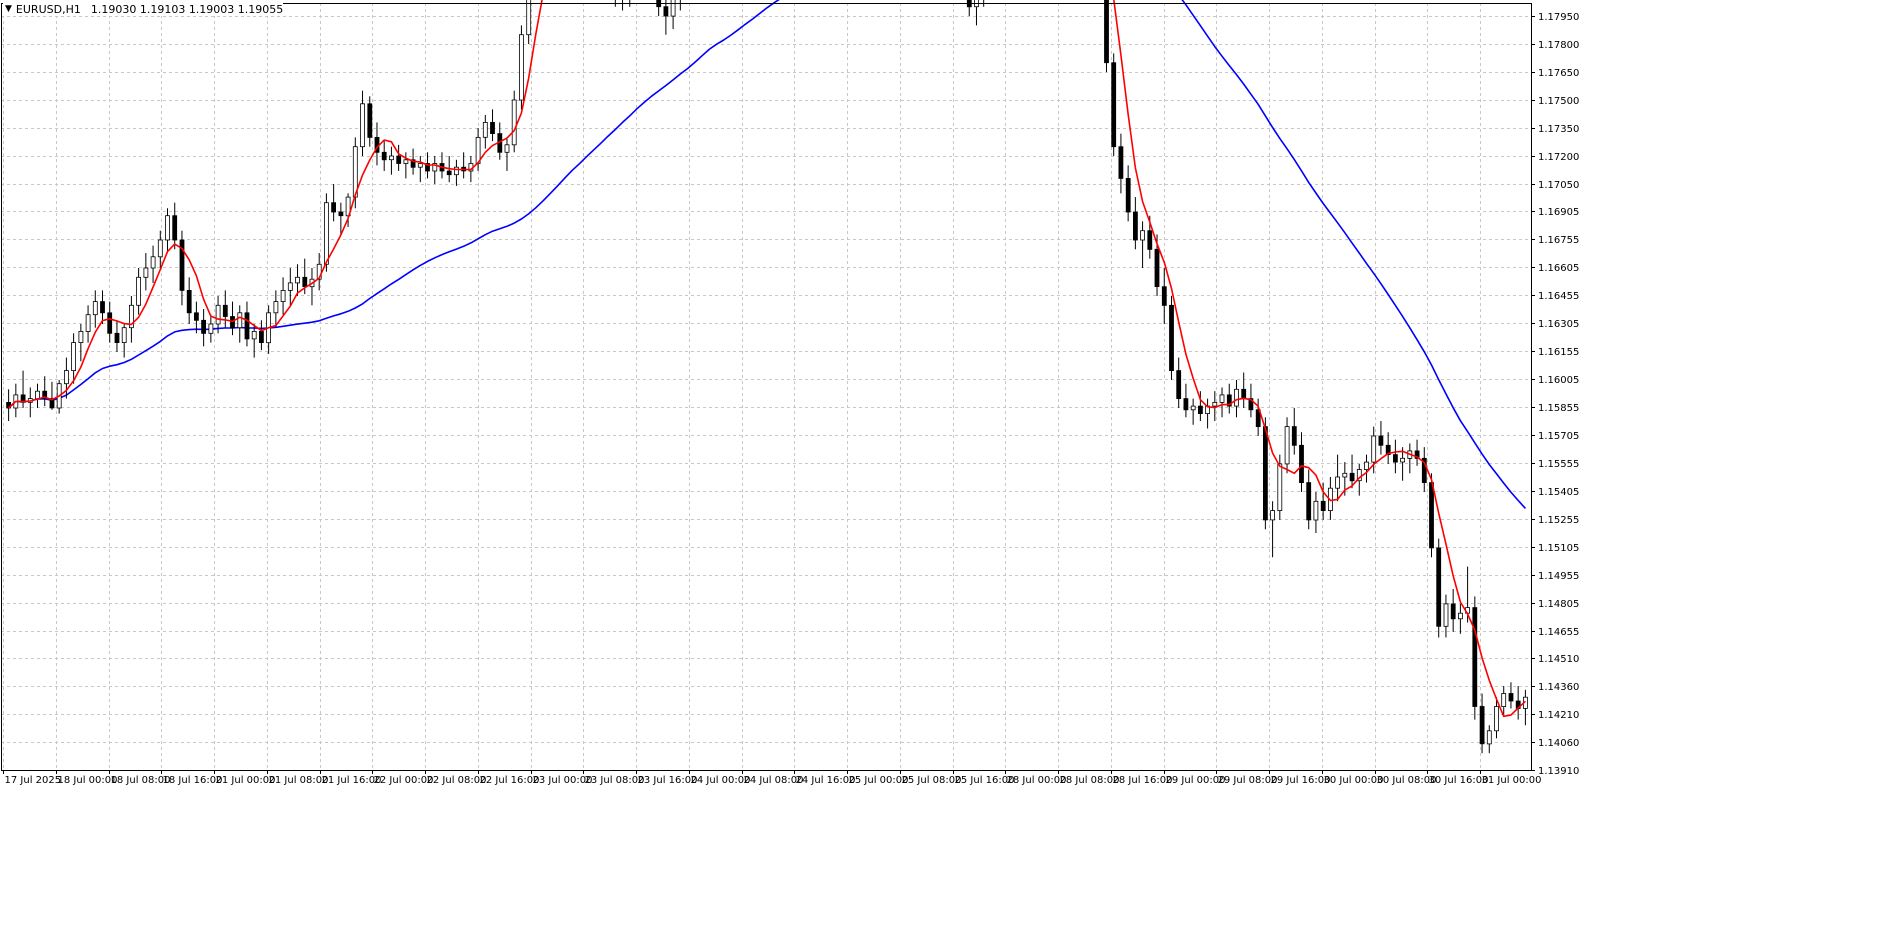 Image resolution: width=1900 pixels, height=950 pixels. Describe the element at coordinates (8, 9) in the screenshot. I see `triangle-down-icon: ▼` at that location.